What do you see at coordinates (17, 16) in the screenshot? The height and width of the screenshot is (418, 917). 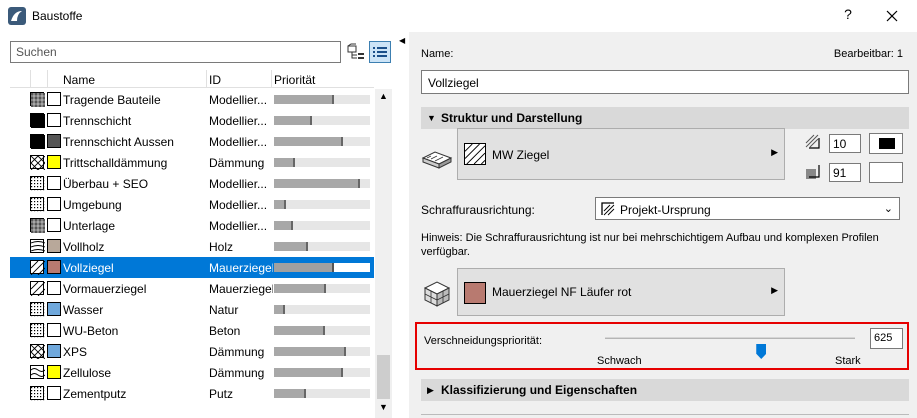 I see `app-logo-icon` at bounding box center [17, 16].